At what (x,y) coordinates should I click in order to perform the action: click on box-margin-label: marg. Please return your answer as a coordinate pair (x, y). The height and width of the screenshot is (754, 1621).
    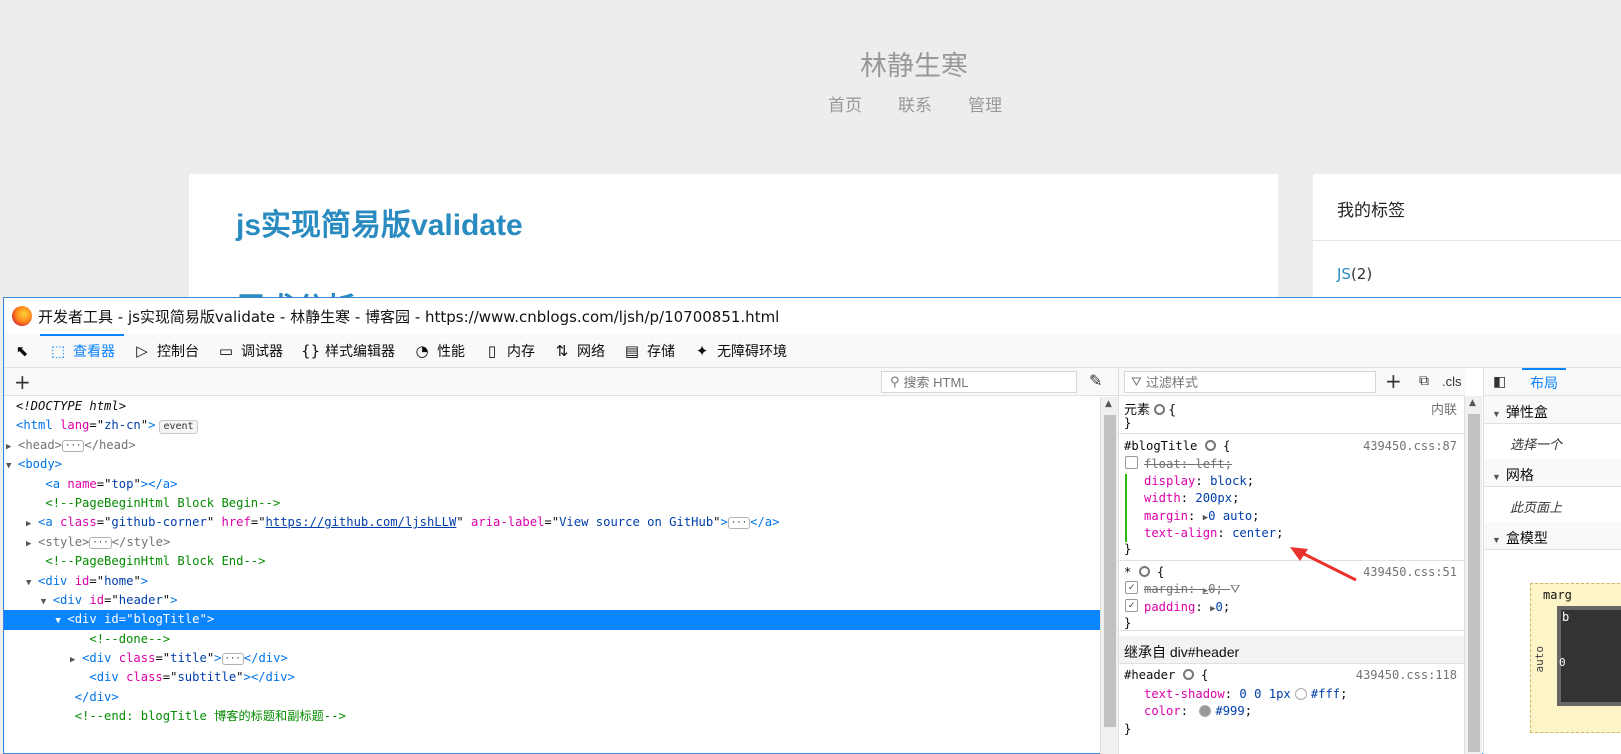
    Looking at the image, I should click on (1557, 595).